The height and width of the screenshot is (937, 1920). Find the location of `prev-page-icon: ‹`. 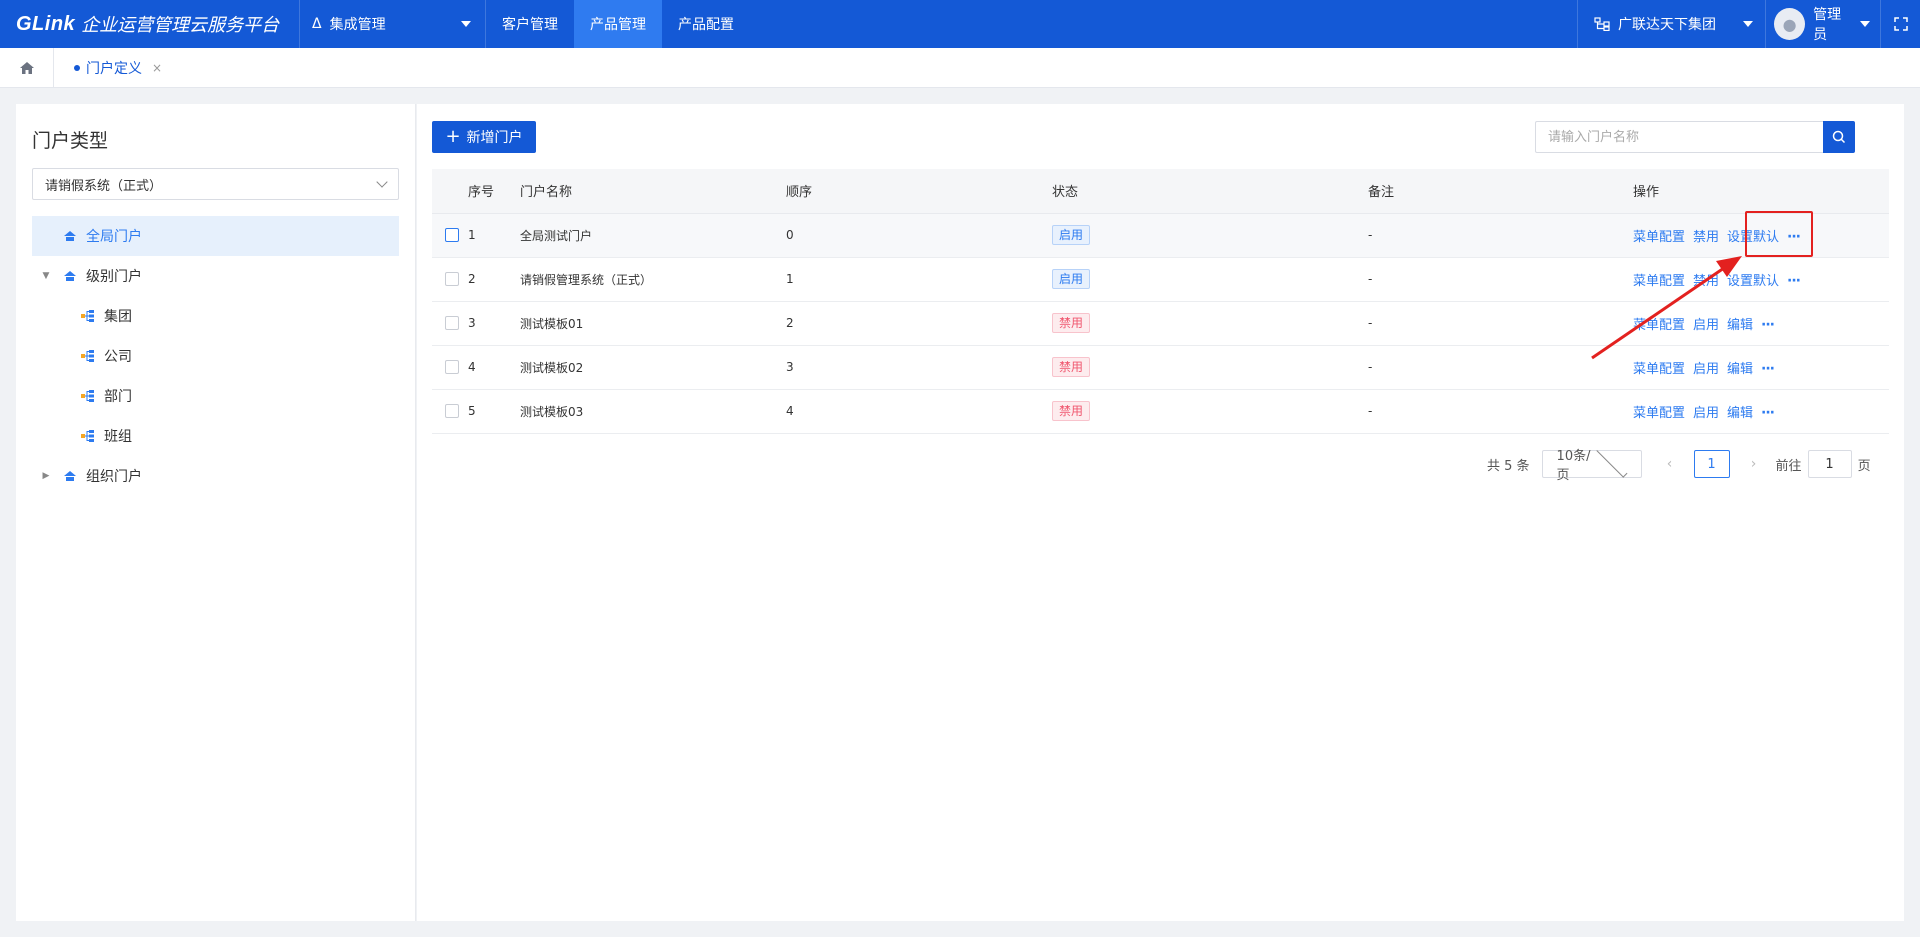

prev-page-icon: ‹ is located at coordinates (1670, 464).